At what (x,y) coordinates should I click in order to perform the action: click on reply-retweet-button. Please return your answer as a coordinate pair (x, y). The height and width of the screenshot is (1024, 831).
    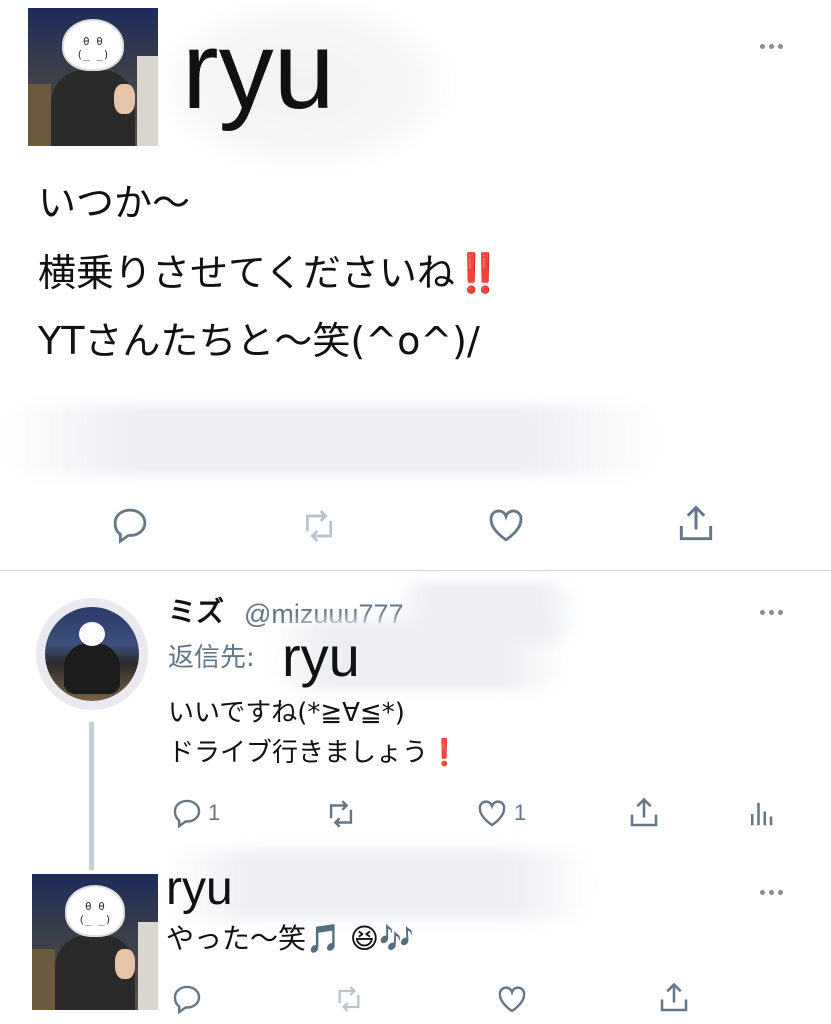
    Looking at the image, I should click on (341, 814).